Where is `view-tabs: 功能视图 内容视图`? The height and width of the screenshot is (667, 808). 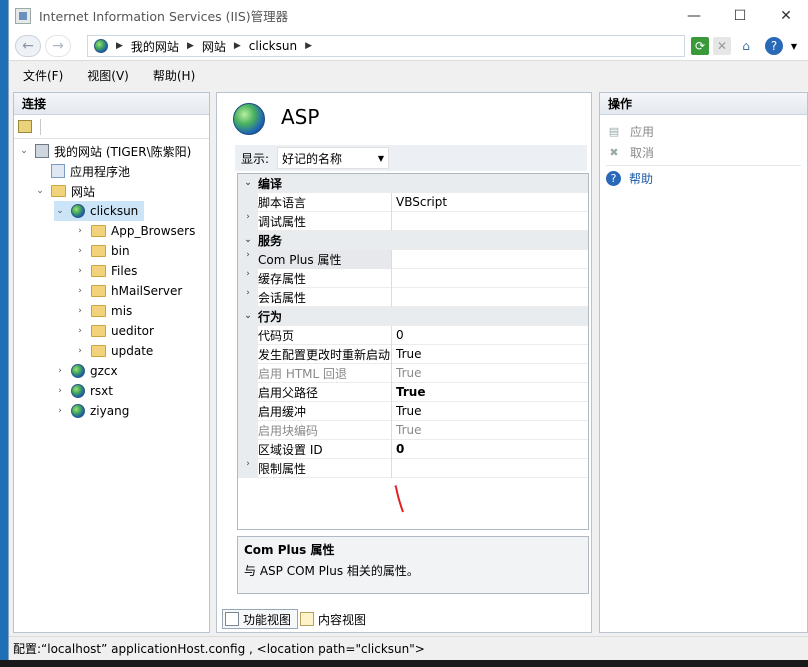 view-tabs: 功能视图 内容视图 is located at coordinates (297, 620).